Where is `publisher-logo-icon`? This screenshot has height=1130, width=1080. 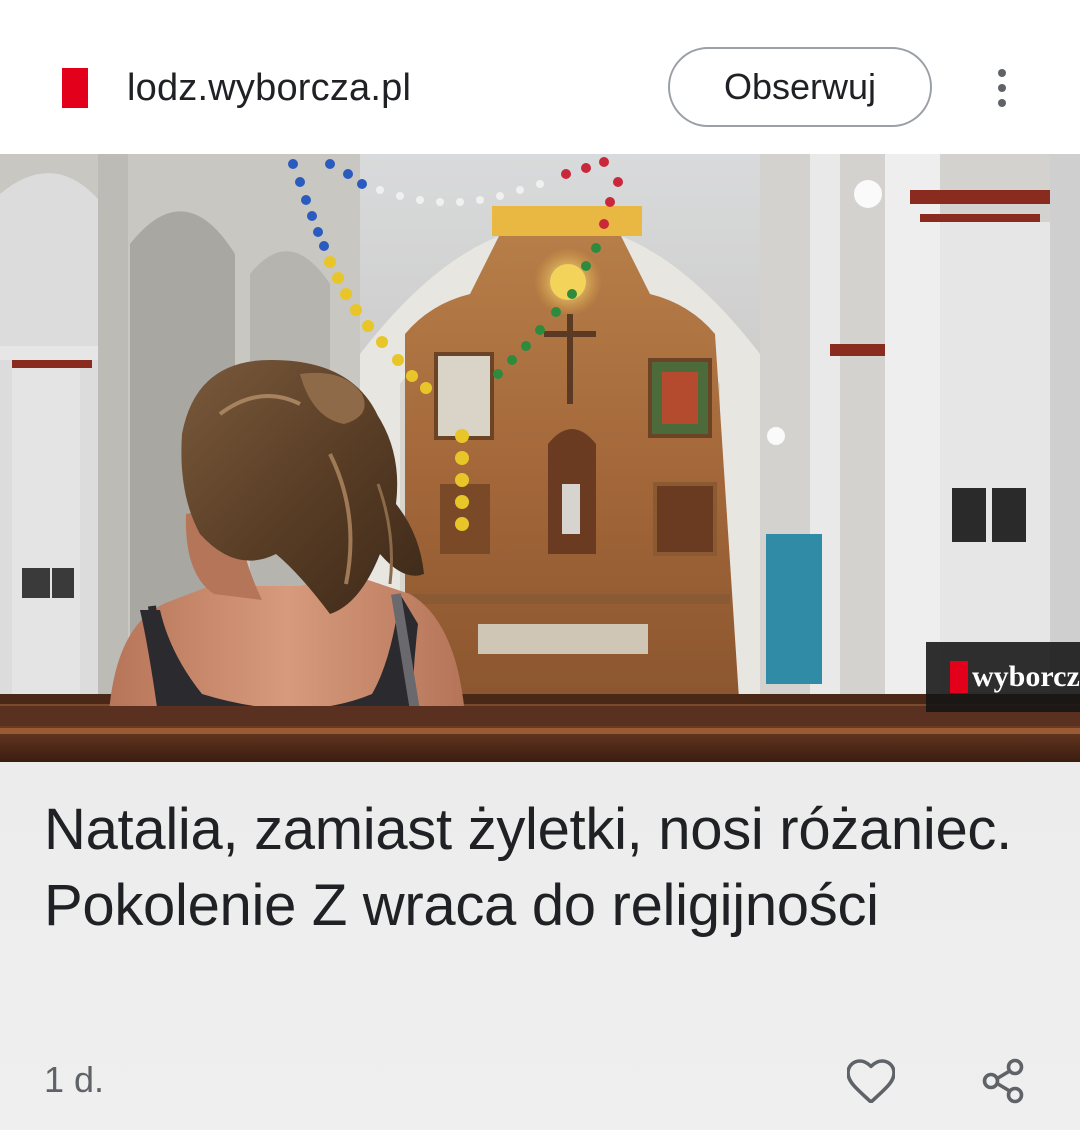 publisher-logo-icon is located at coordinates (75, 88).